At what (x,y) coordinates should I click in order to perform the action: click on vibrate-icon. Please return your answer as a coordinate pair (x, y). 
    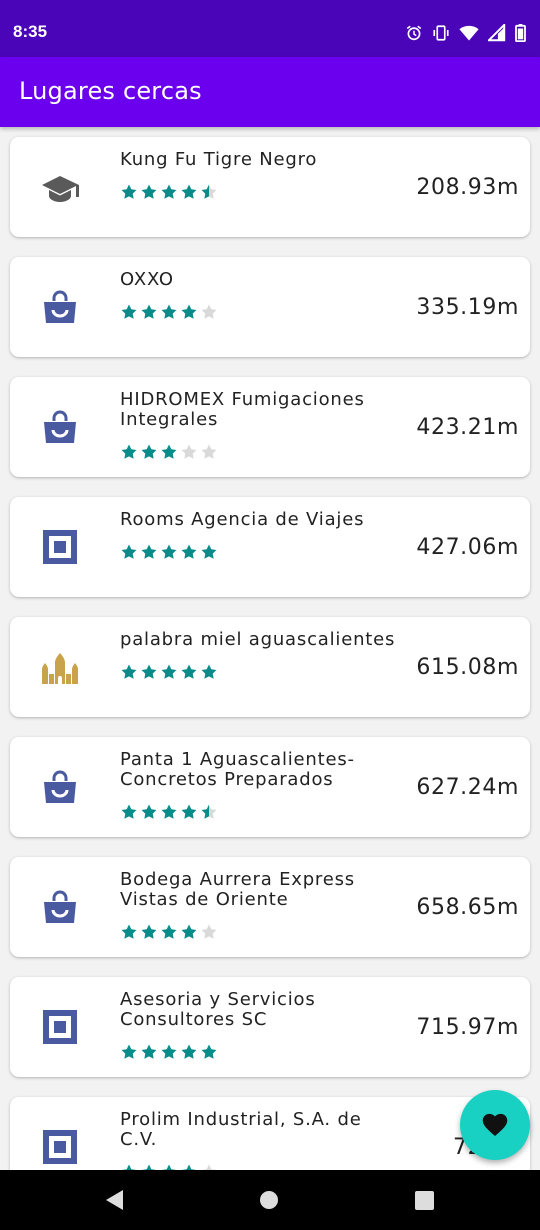
    Looking at the image, I should click on (441, 33).